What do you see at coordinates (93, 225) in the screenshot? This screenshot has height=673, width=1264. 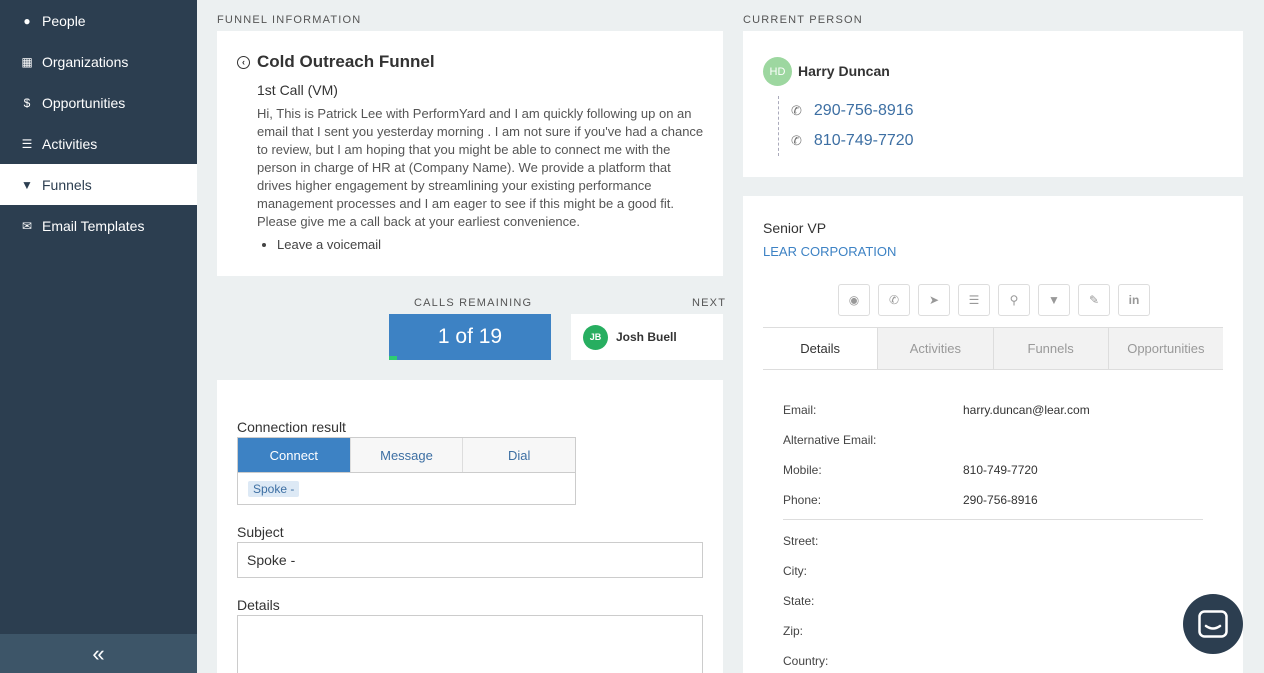 I see `sidebar-item-label: Email Templates` at bounding box center [93, 225].